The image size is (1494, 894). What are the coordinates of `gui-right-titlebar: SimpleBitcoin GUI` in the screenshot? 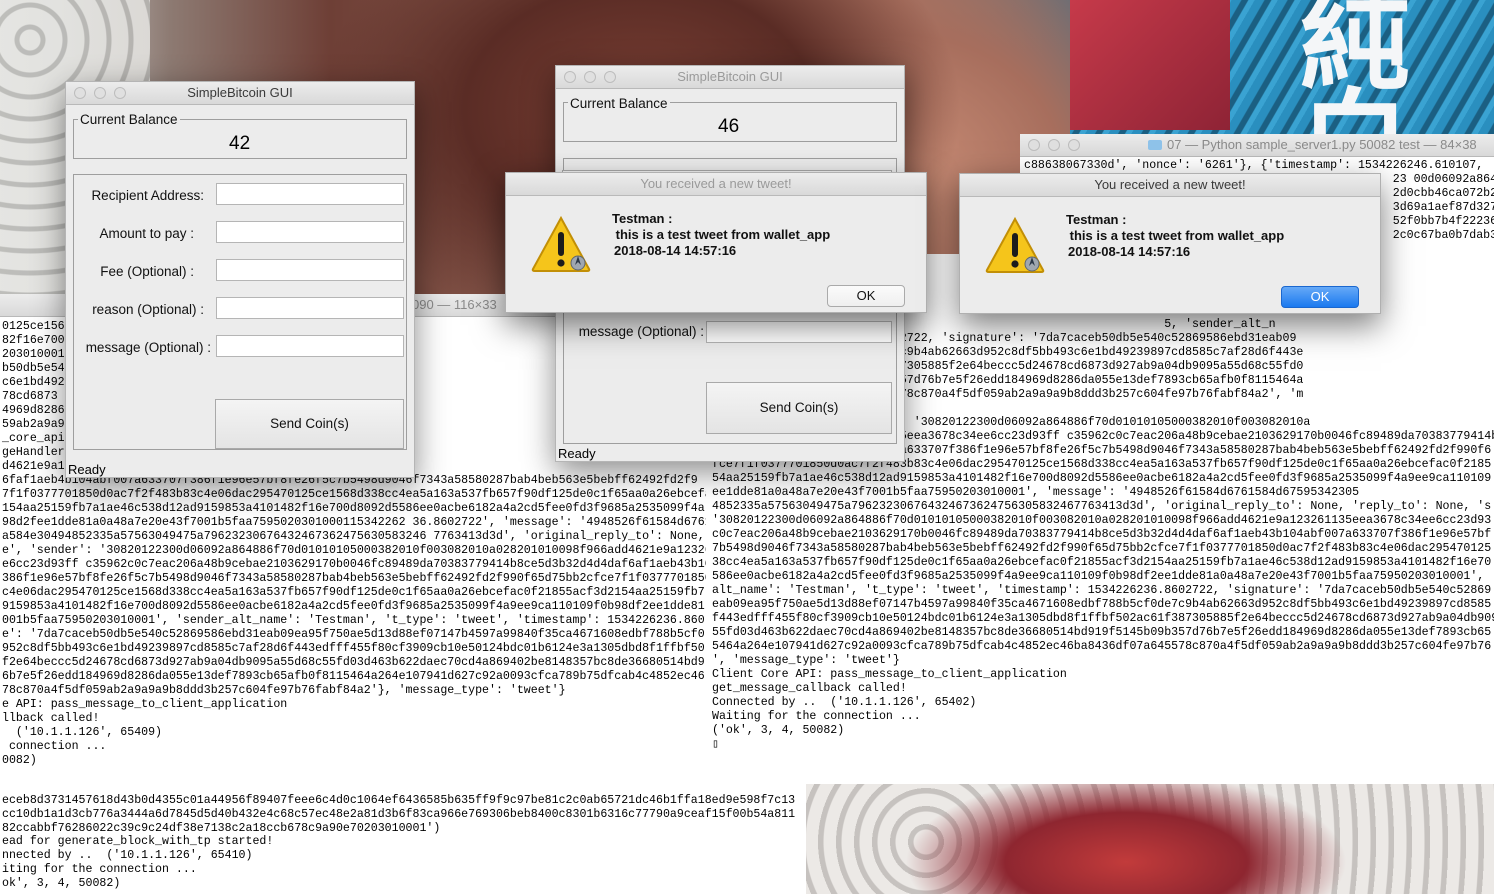 It's located at (730, 77).